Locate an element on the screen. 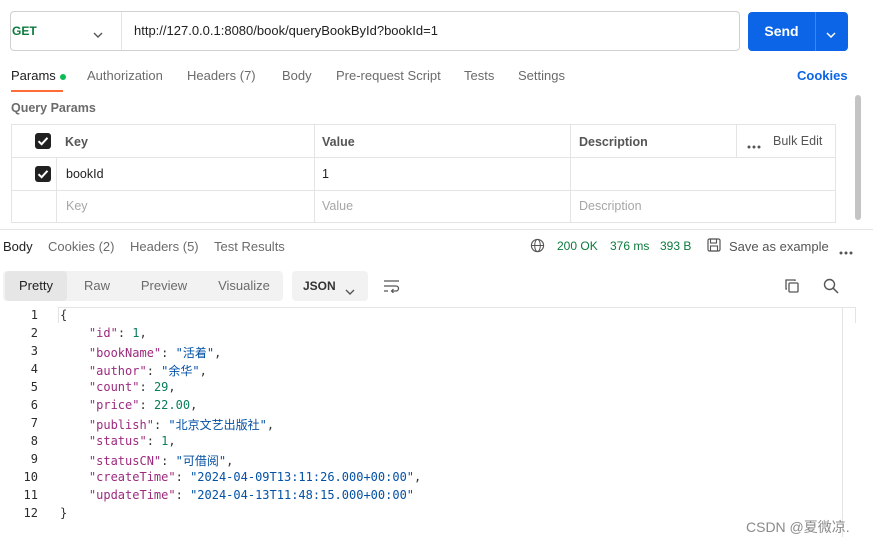 Image resolution: width=873 pixels, height=543 pixels. key-placeholder: Key is located at coordinates (77, 206).